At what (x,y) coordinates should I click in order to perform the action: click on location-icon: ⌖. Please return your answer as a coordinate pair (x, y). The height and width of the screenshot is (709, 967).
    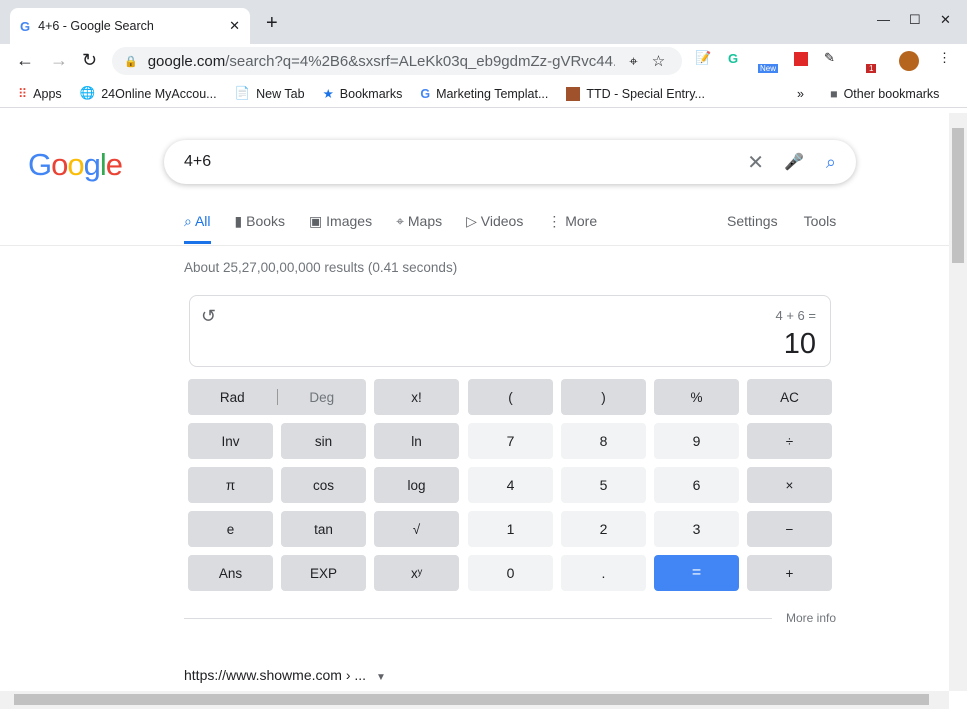
    Looking at the image, I should click on (633, 61).